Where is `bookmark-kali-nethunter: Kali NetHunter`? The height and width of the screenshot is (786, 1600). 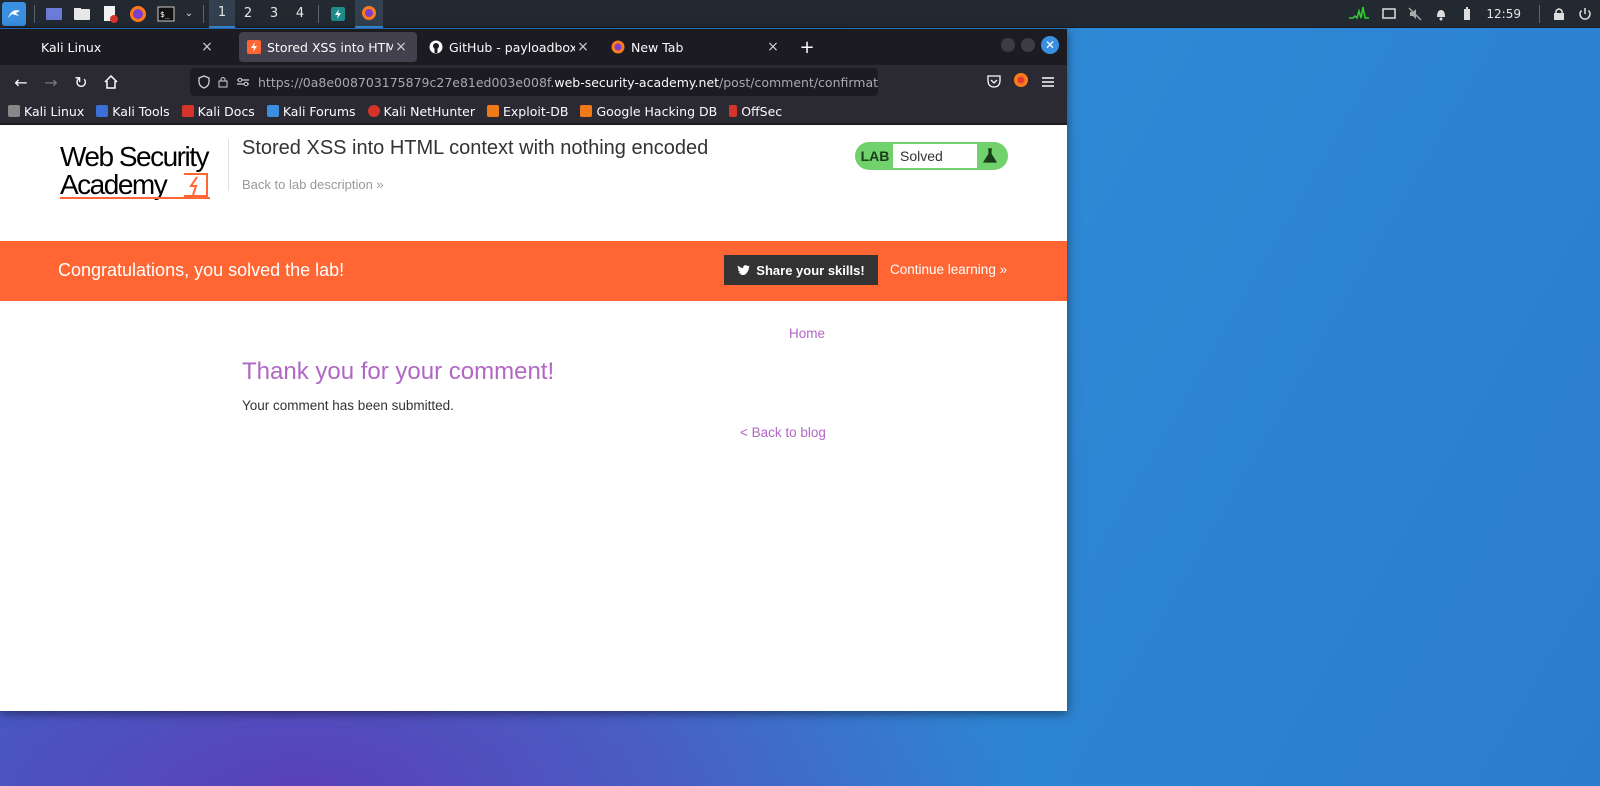
bookmark-kali-nethunter: Kali NetHunter is located at coordinates (421, 111).